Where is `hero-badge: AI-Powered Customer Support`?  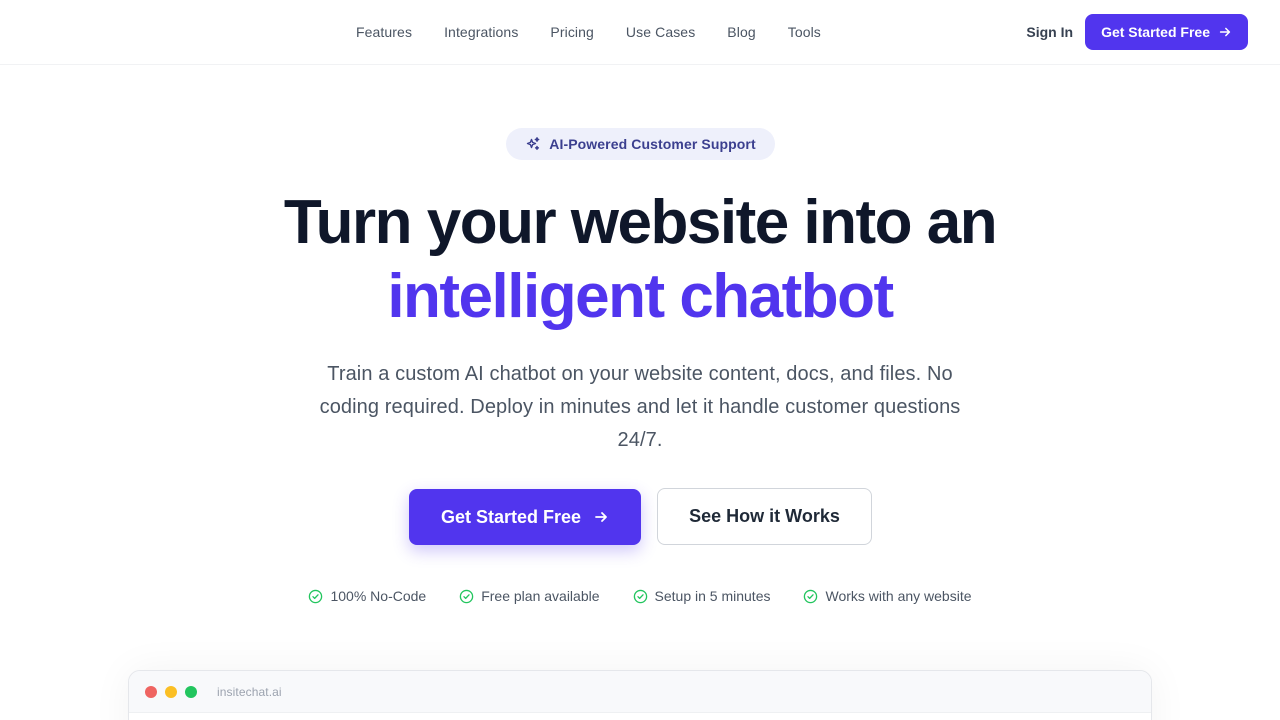 hero-badge: AI-Powered Customer Support is located at coordinates (640, 144).